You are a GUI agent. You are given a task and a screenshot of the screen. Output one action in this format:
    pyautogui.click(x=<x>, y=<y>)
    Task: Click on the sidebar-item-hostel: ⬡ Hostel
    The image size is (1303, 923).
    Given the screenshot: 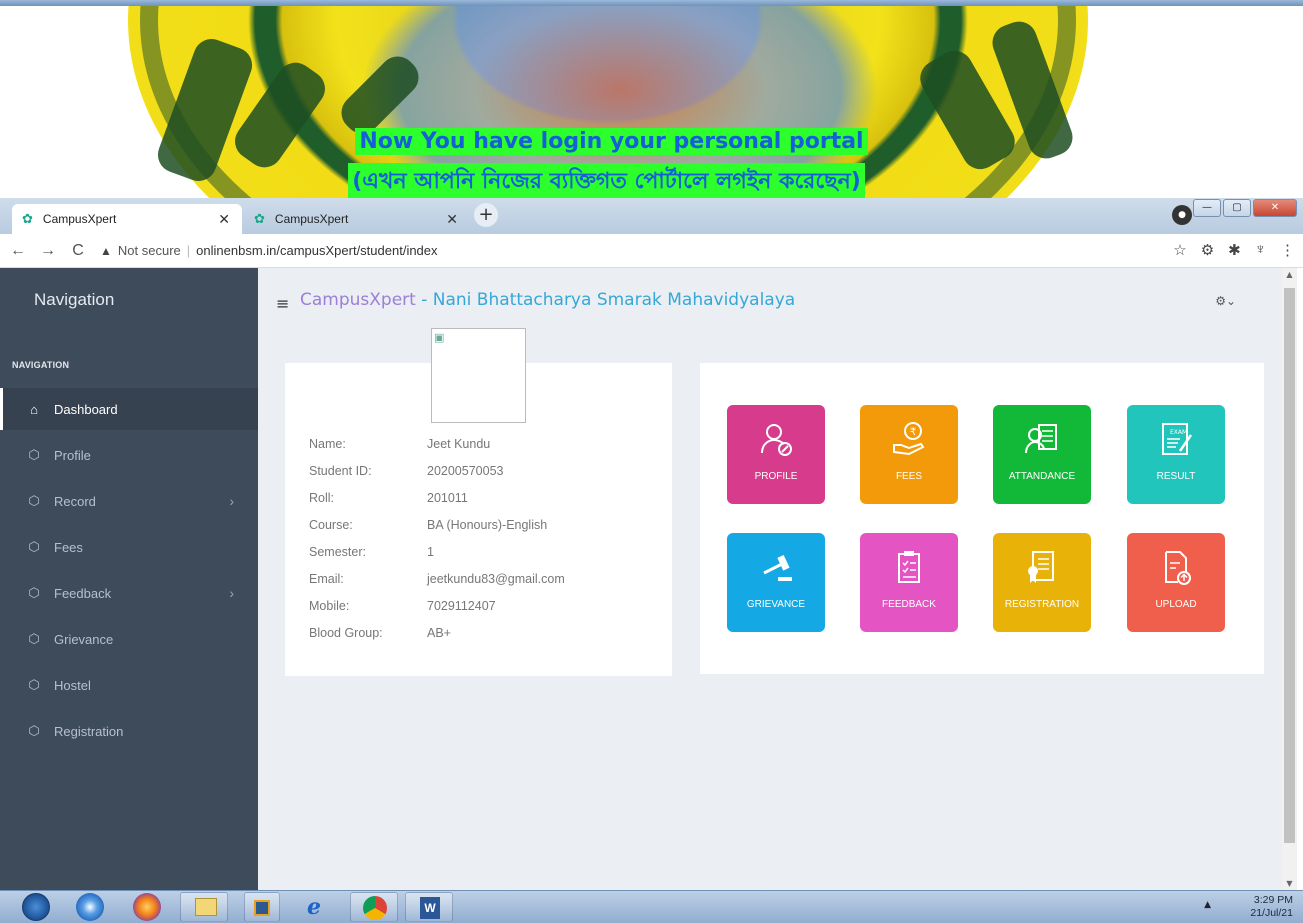 What is the action you would take?
    pyautogui.click(x=129, y=685)
    